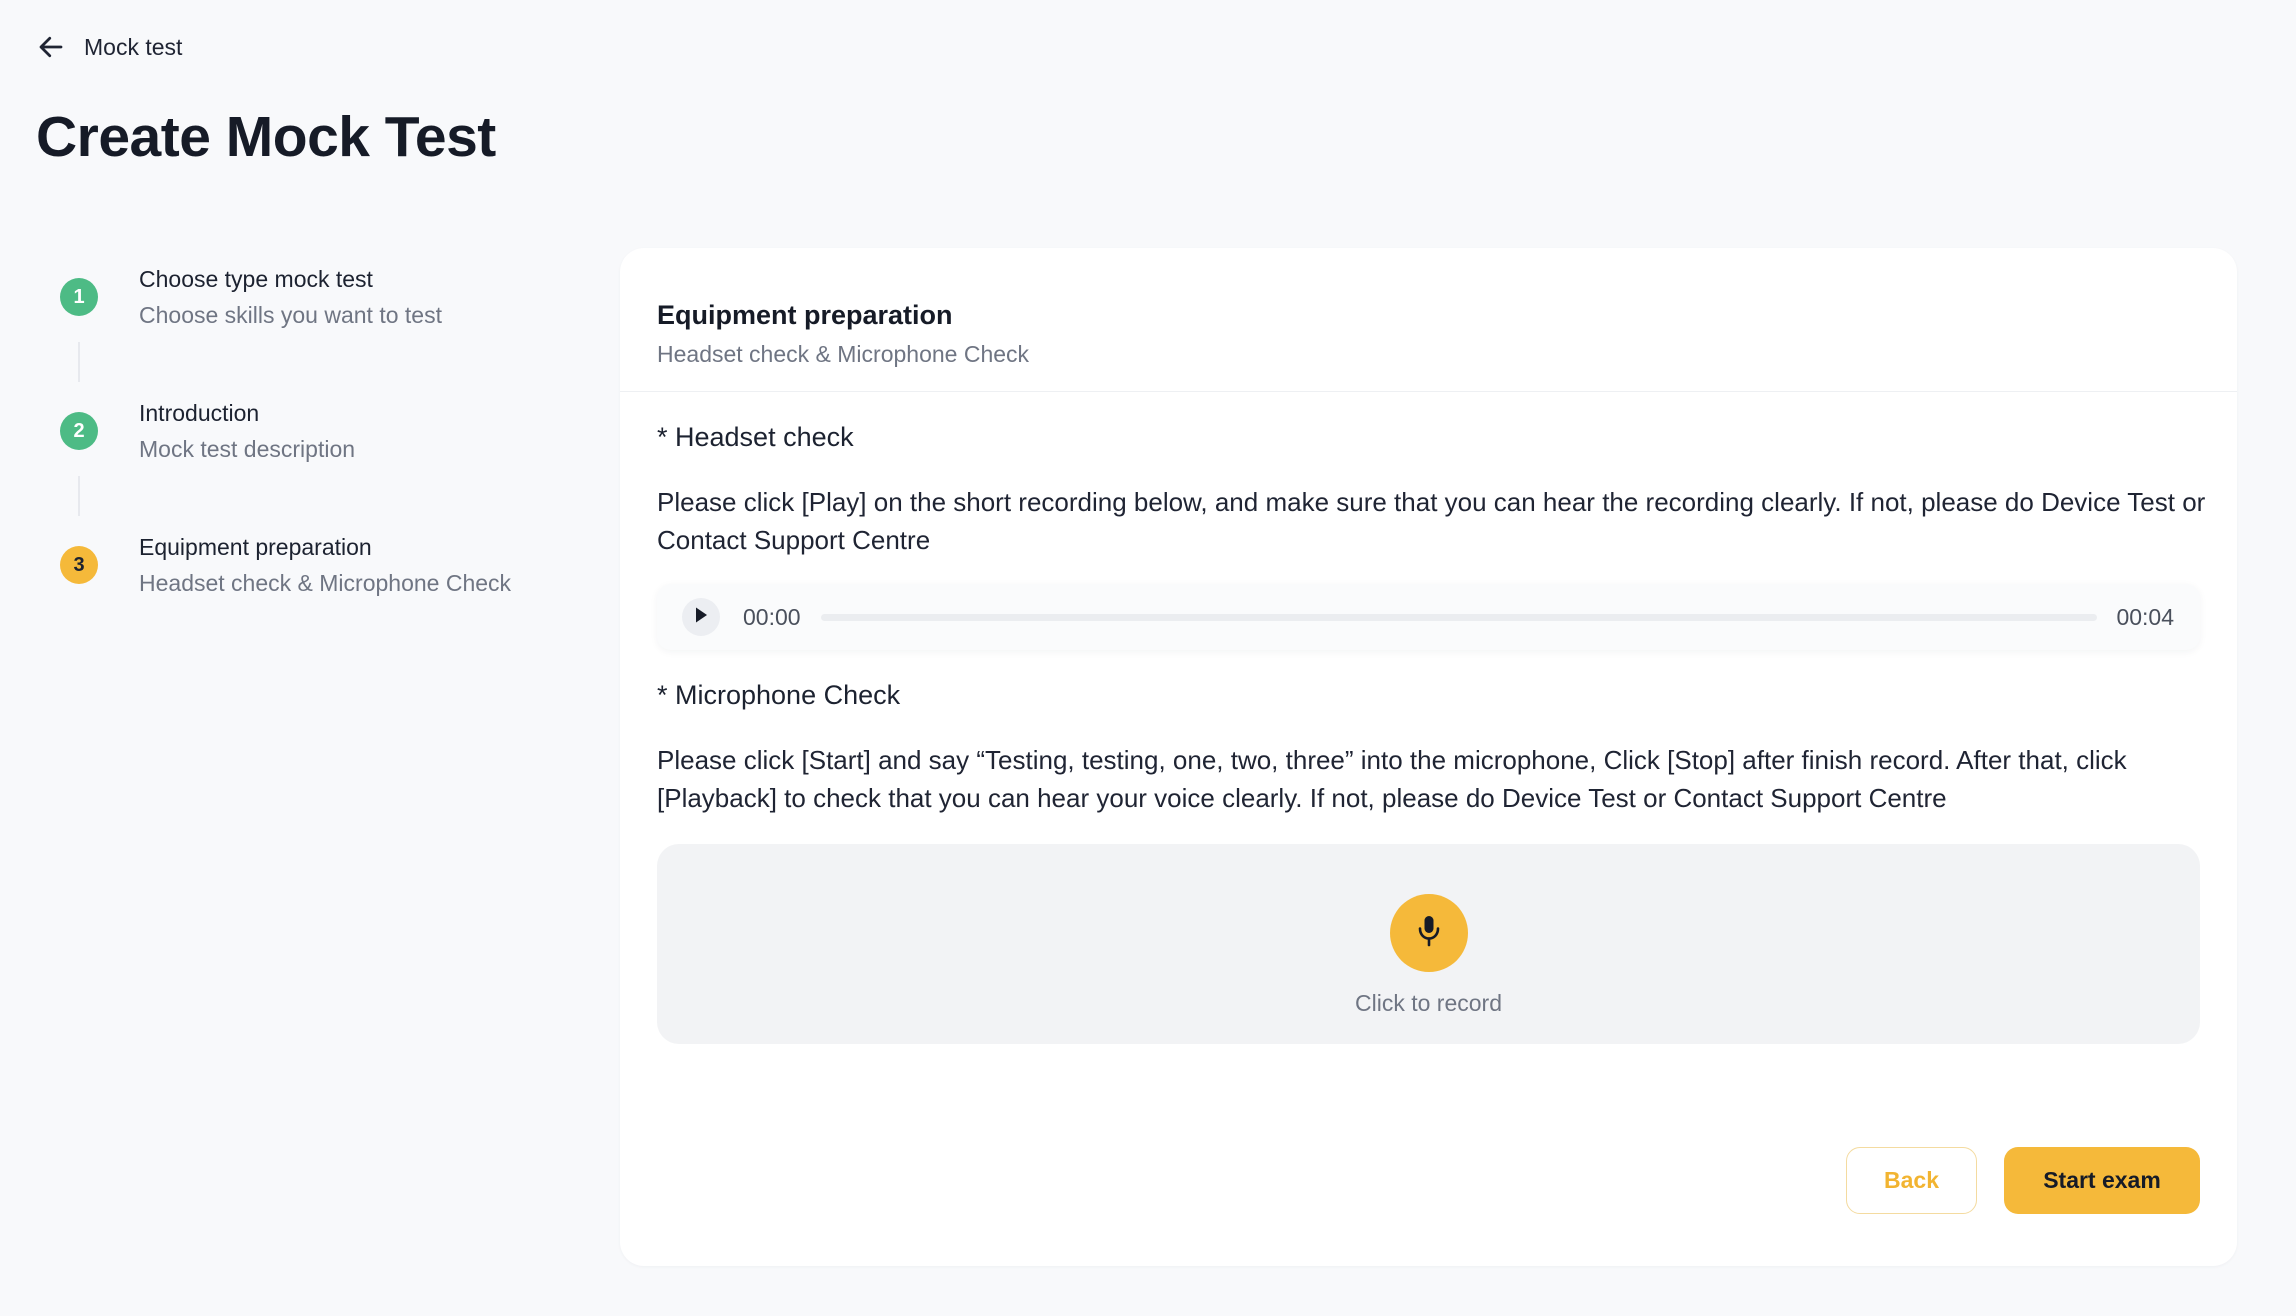  Describe the element at coordinates (51, 47) in the screenshot. I see `arrow-left-icon` at that location.